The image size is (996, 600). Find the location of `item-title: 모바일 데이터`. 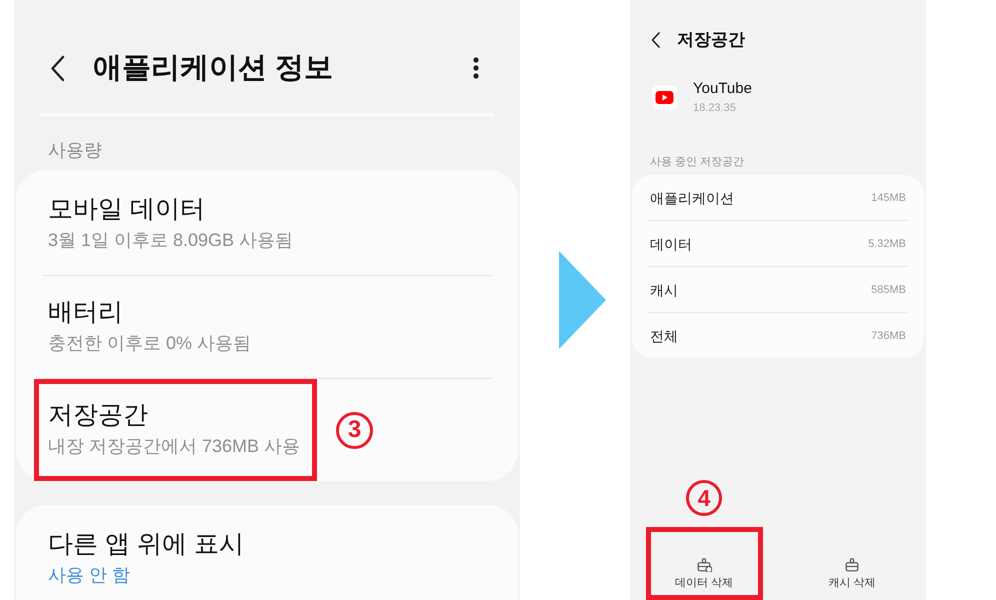

item-title: 모바일 데이터 is located at coordinates (171, 209).